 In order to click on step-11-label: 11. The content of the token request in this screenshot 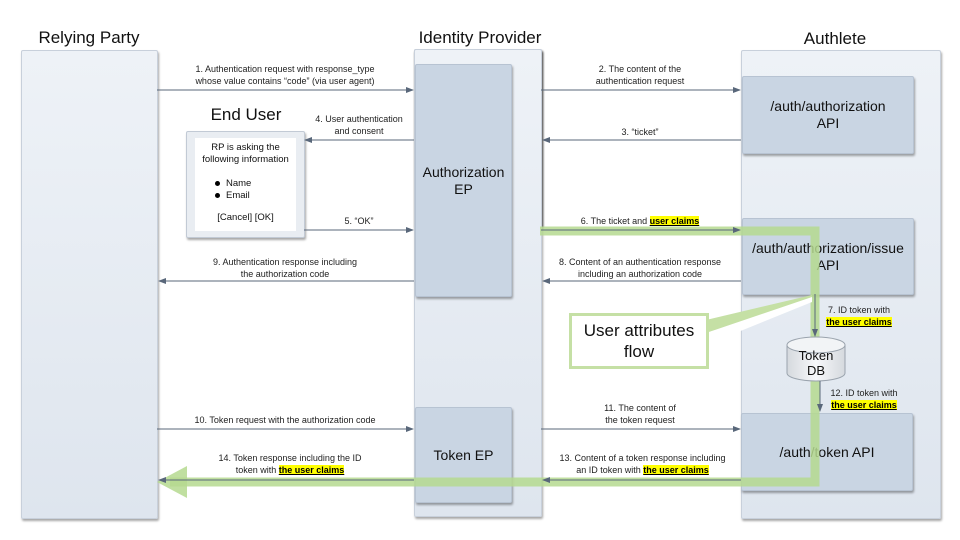, I will do `click(640, 414)`.